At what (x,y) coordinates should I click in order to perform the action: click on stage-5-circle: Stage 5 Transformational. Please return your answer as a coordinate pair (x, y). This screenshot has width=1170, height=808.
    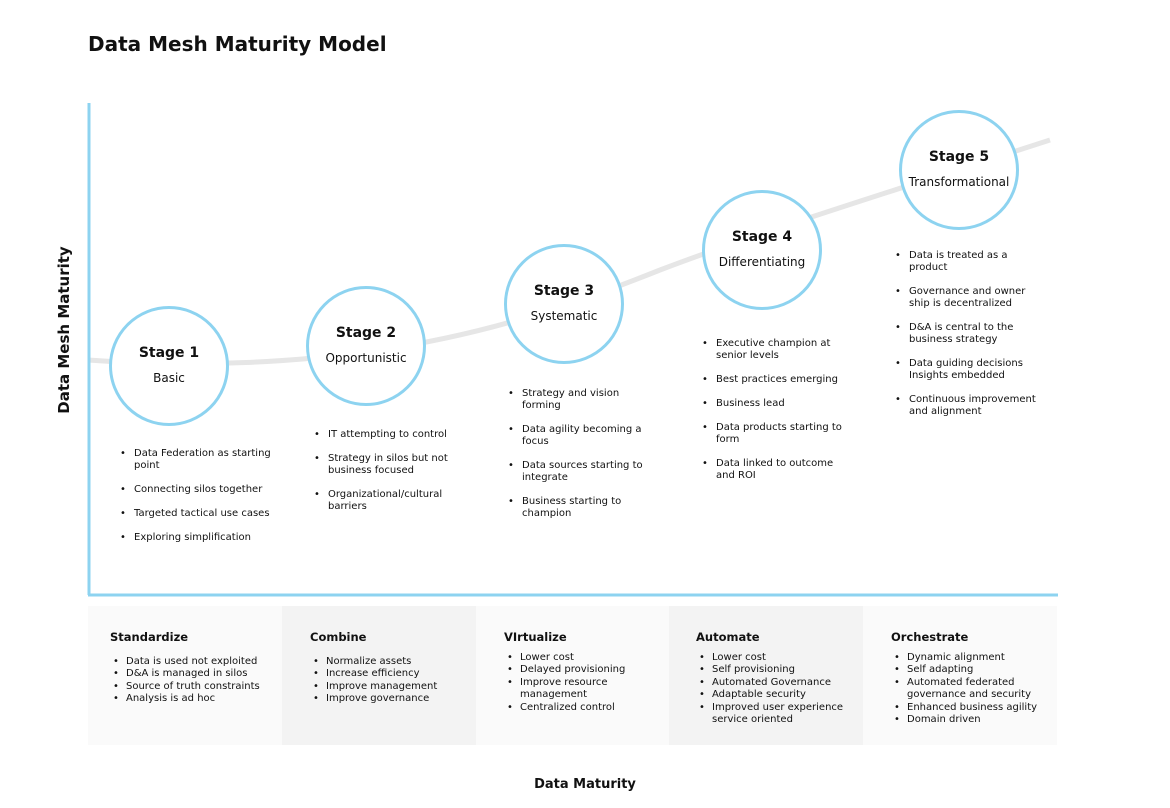
    Looking at the image, I should click on (959, 170).